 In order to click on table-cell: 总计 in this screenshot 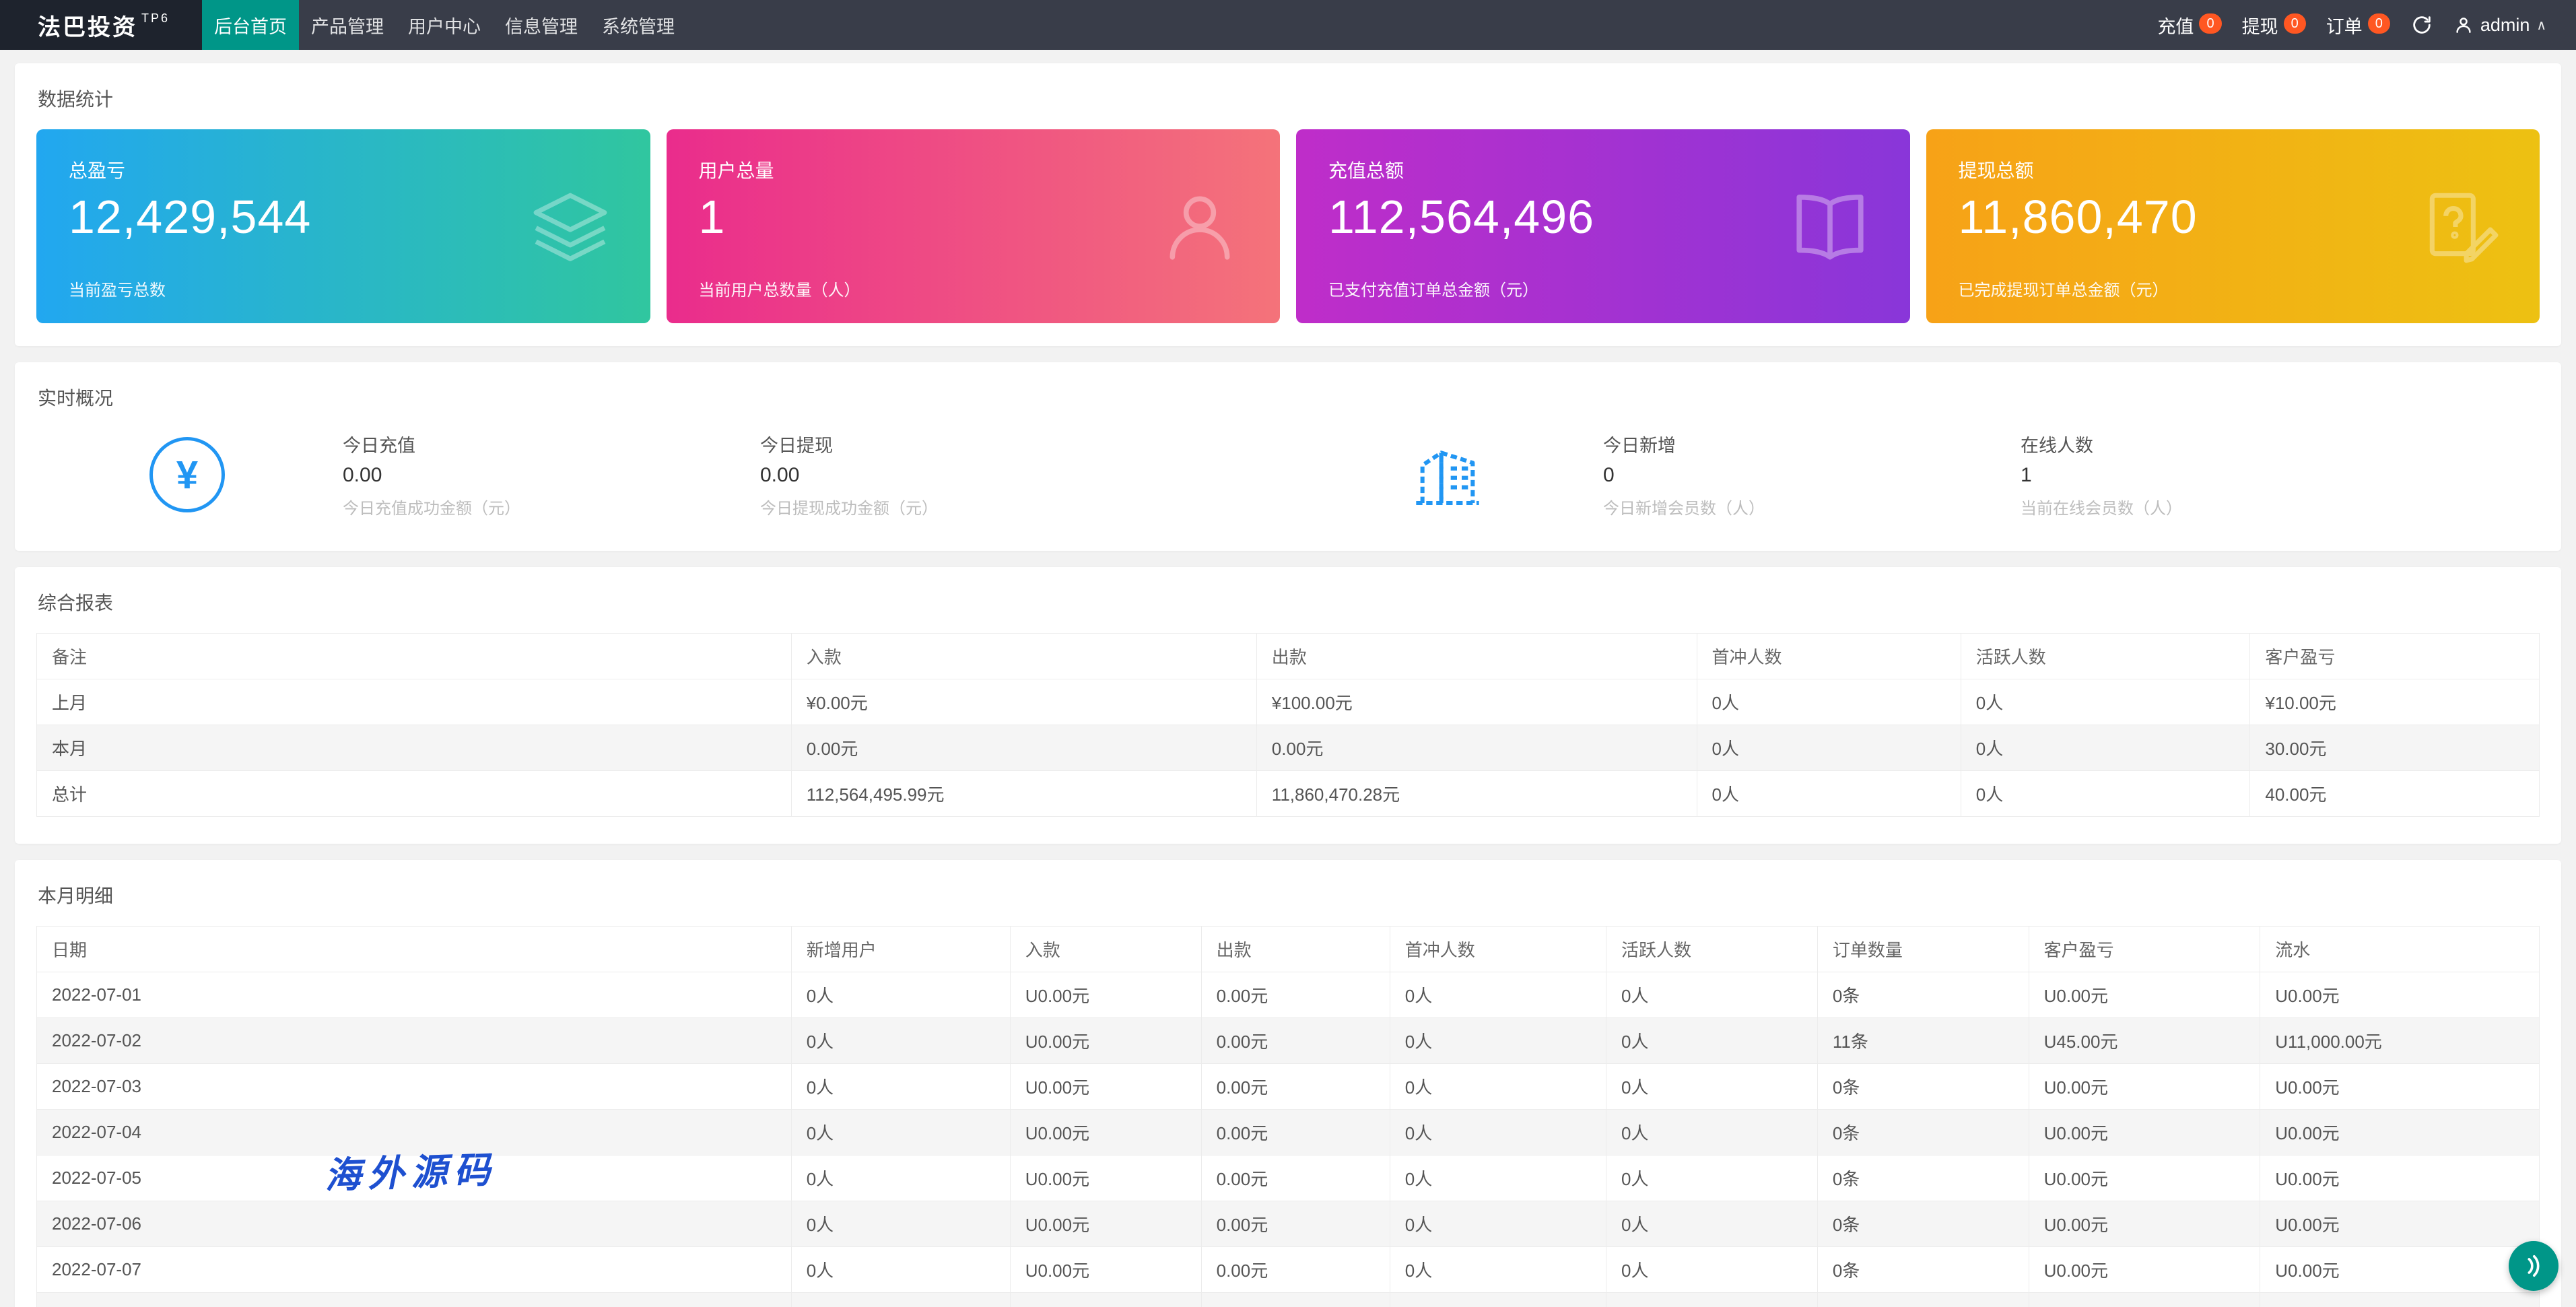, I will do `click(414, 794)`.